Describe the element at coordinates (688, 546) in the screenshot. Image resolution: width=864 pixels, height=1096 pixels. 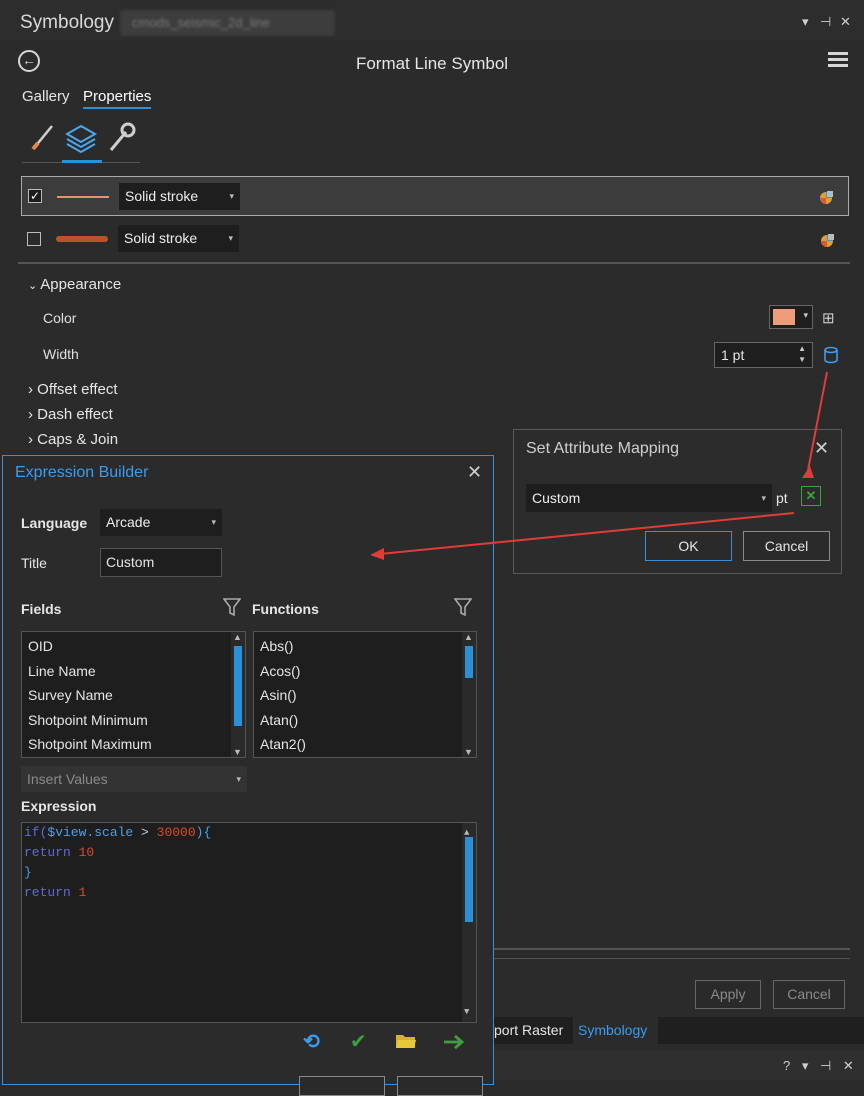
I see `ok-button: OK` at that location.